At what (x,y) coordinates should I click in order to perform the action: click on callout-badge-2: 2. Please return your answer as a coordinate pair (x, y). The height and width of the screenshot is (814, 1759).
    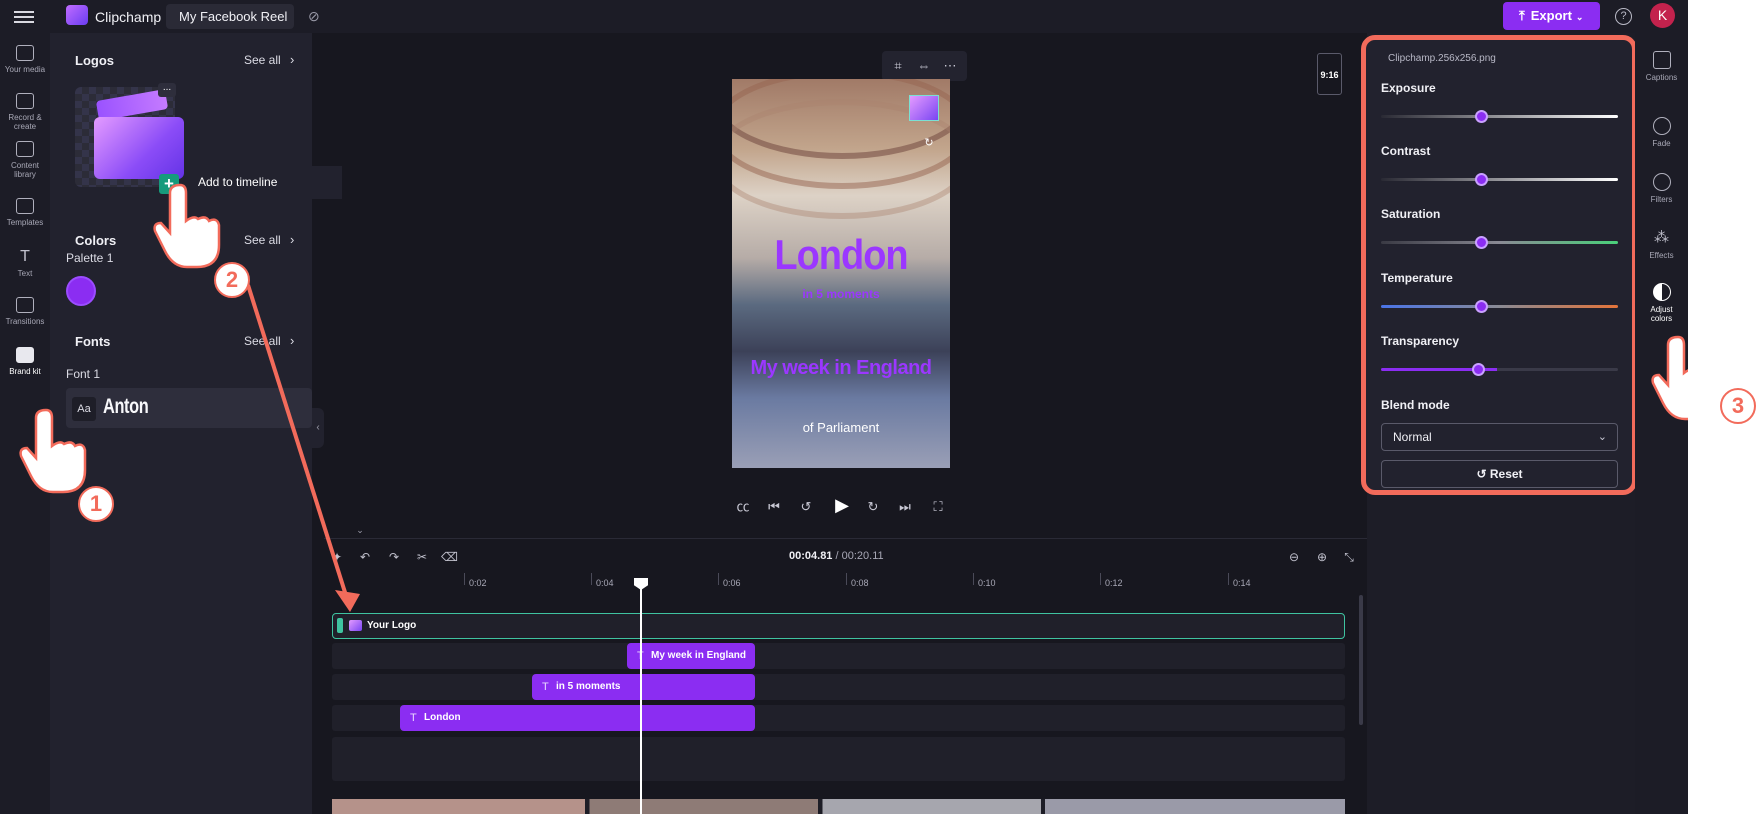
    Looking at the image, I should click on (232, 280).